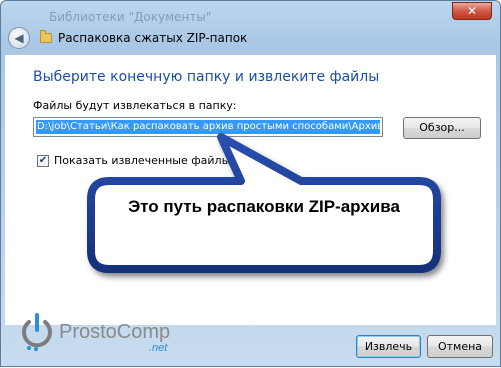  Describe the element at coordinates (115, 332) in the screenshot. I see `logo-wordmark: ProstoComp` at that location.